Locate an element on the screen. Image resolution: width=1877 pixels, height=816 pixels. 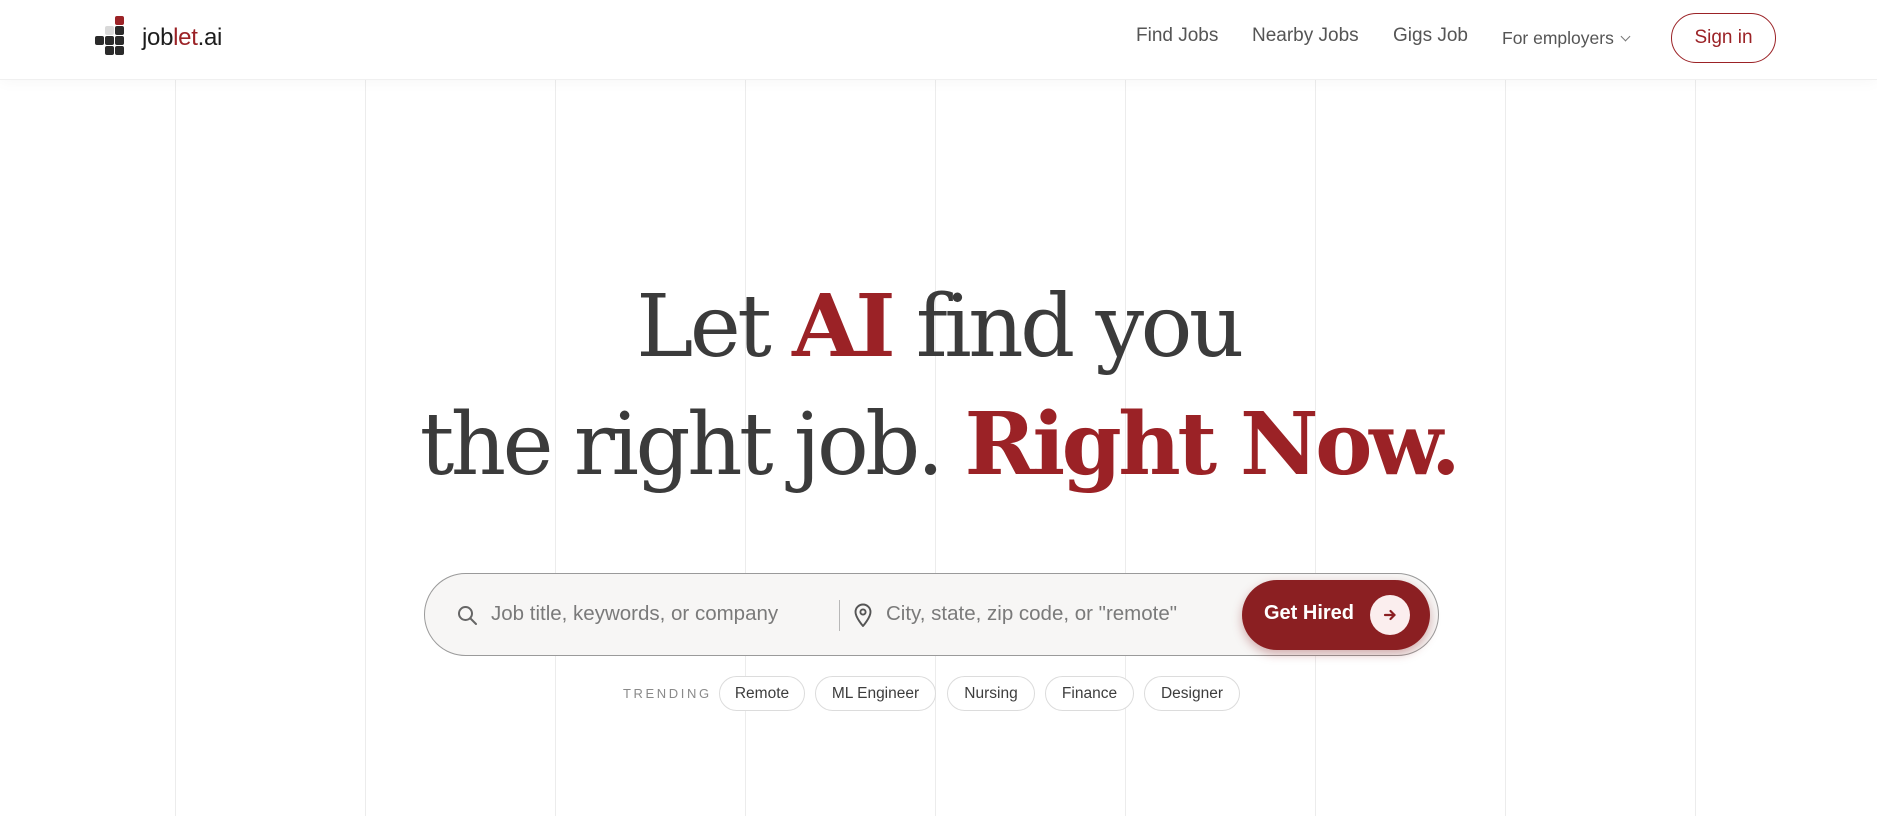
trending-chip-ml-engineer: ML Engineer is located at coordinates (875, 693).